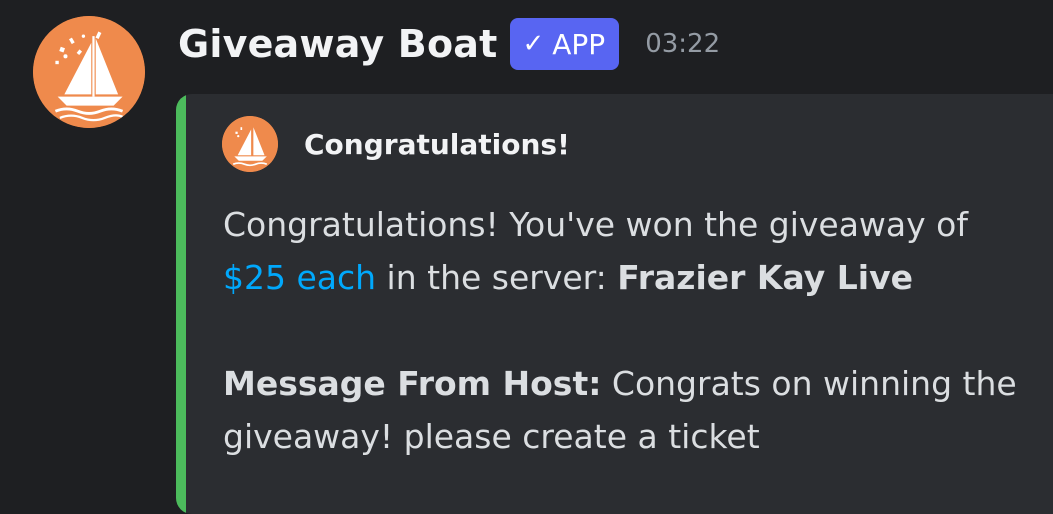  I want to click on description-line-2: $25 each in the server: Frazier Kay Live, so click(623, 277).